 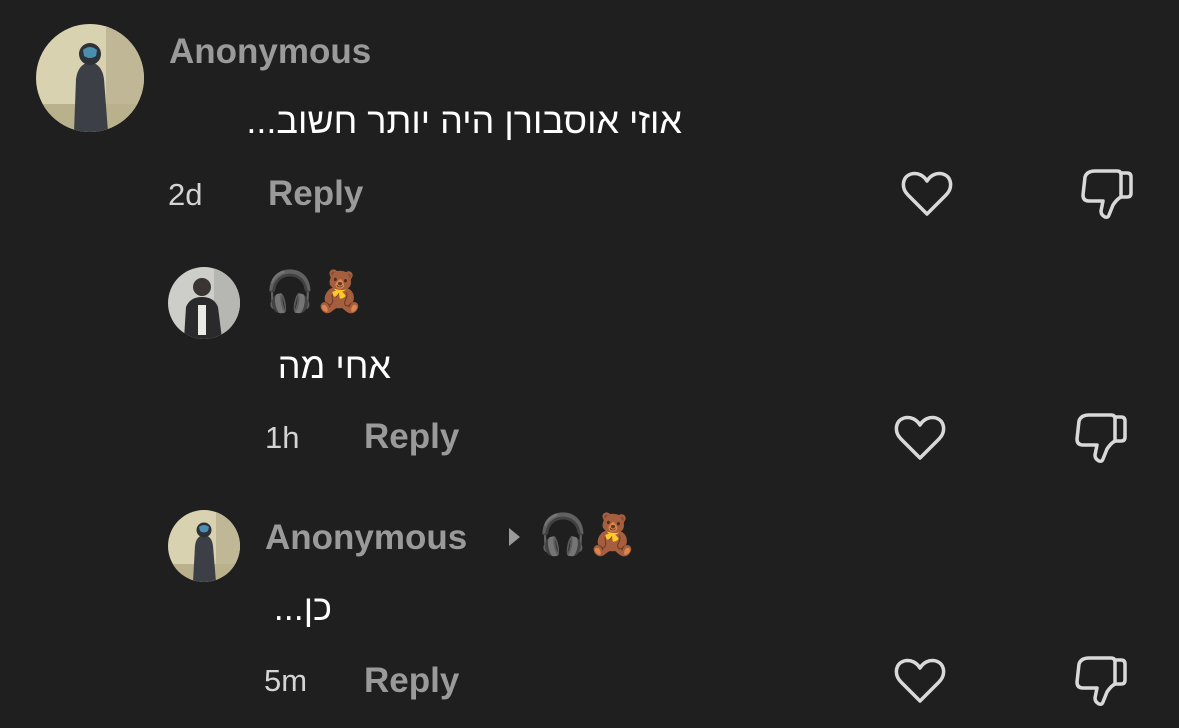 What do you see at coordinates (282, 437) in the screenshot?
I see `comment-timestamp: 1h` at bounding box center [282, 437].